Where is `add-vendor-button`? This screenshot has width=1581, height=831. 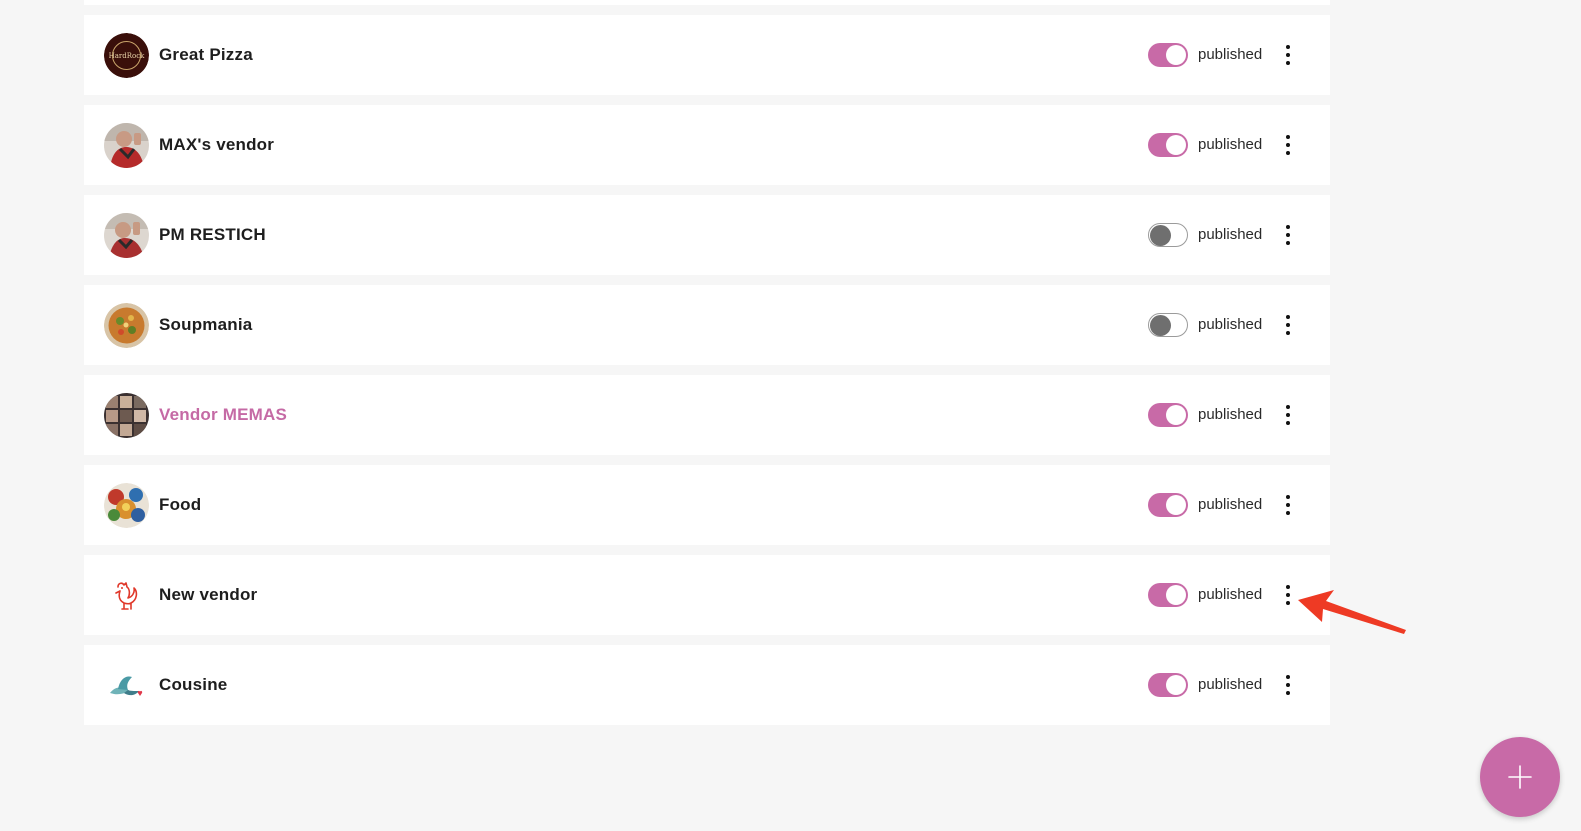 add-vendor-button is located at coordinates (1520, 777).